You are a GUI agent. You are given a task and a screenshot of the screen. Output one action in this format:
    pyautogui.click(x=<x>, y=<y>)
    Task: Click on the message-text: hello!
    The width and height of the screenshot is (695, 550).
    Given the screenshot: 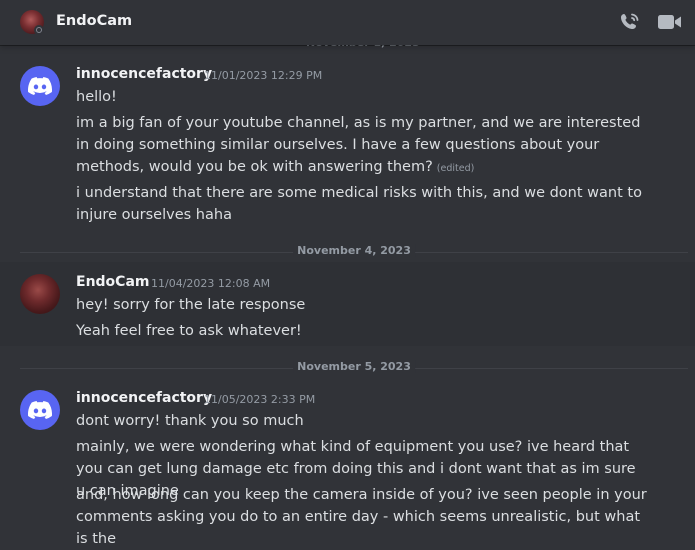 What is the action you would take?
    pyautogui.click(x=96, y=97)
    